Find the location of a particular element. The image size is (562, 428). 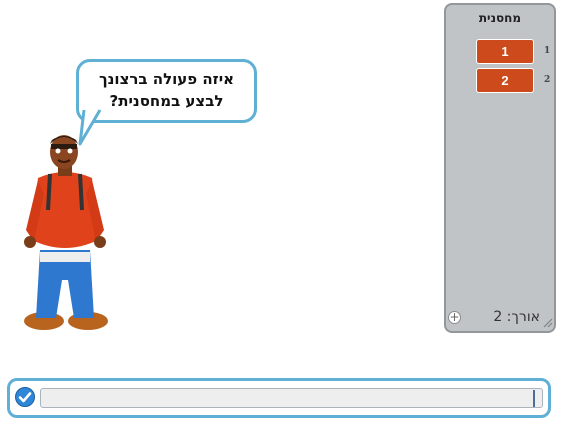

text-caret is located at coordinates (534, 398).